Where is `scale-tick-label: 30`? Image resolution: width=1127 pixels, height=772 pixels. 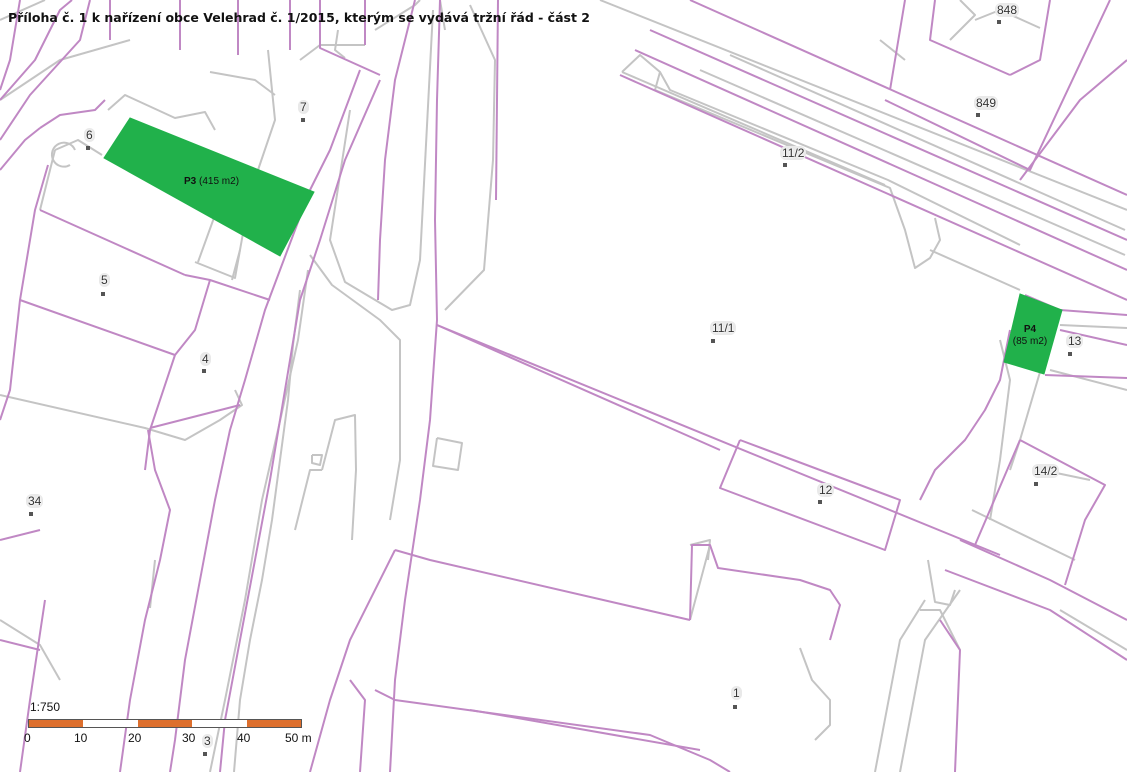 scale-tick-label: 30 is located at coordinates (189, 738).